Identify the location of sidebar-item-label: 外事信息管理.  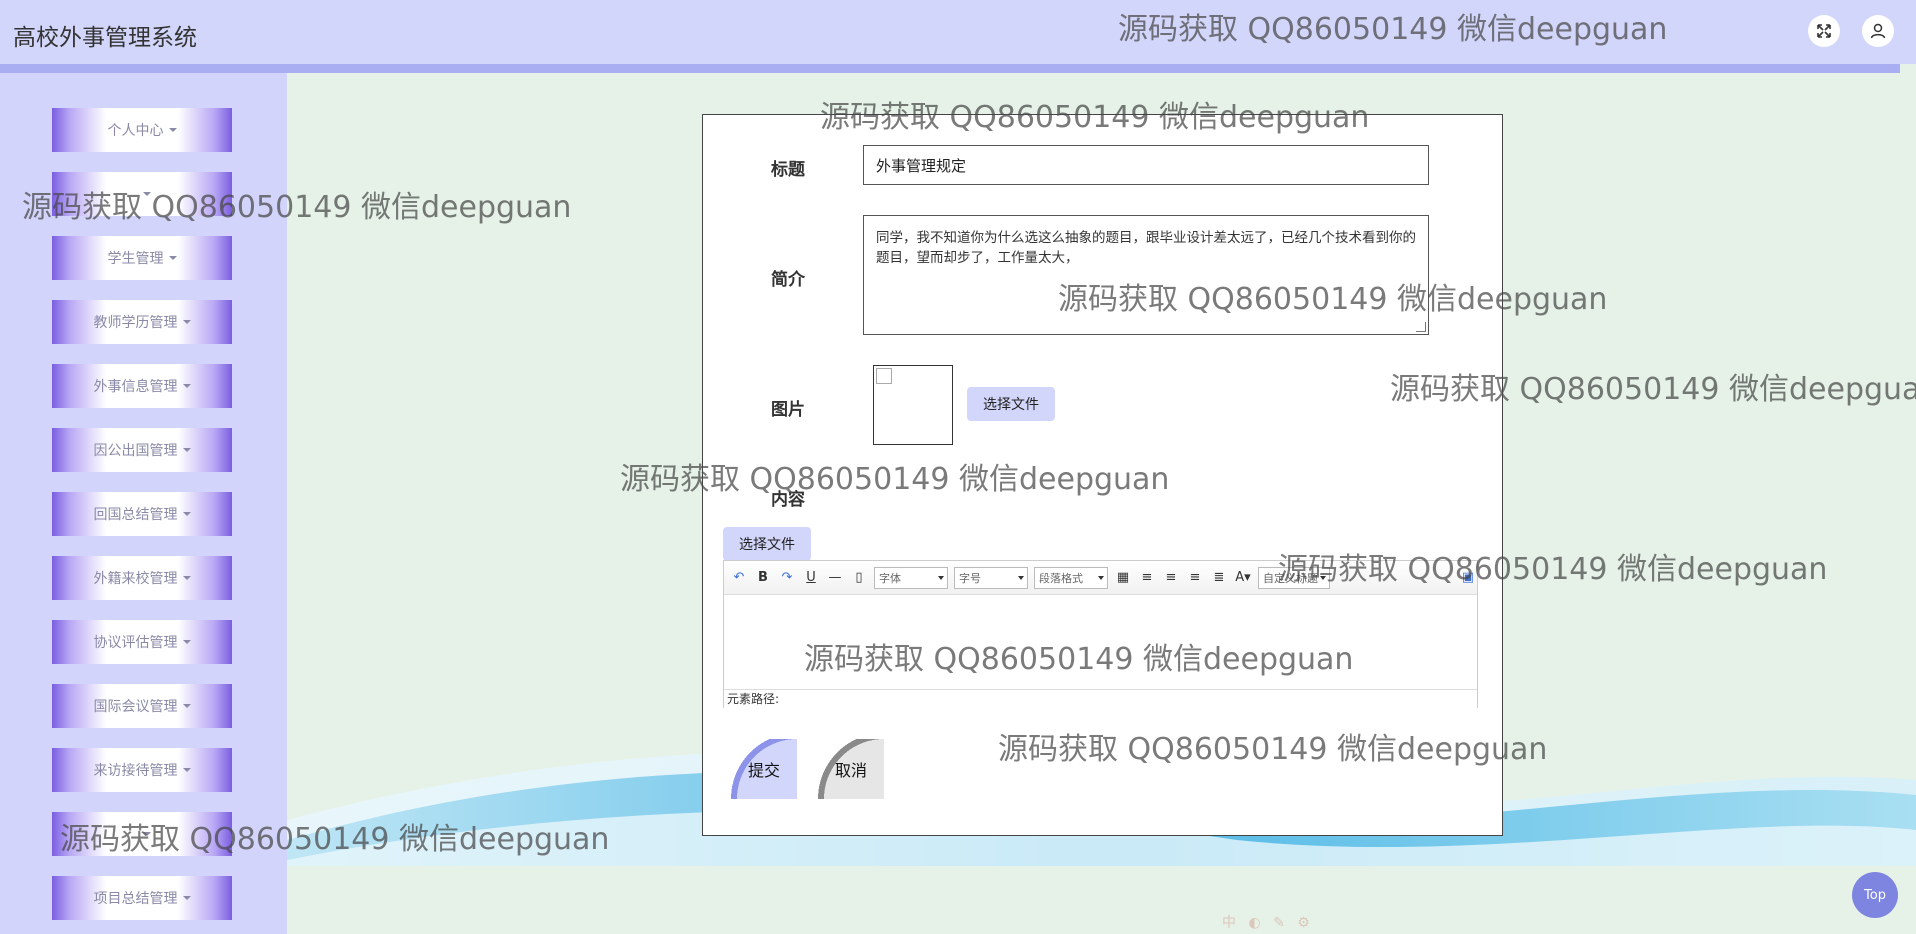
(135, 387).